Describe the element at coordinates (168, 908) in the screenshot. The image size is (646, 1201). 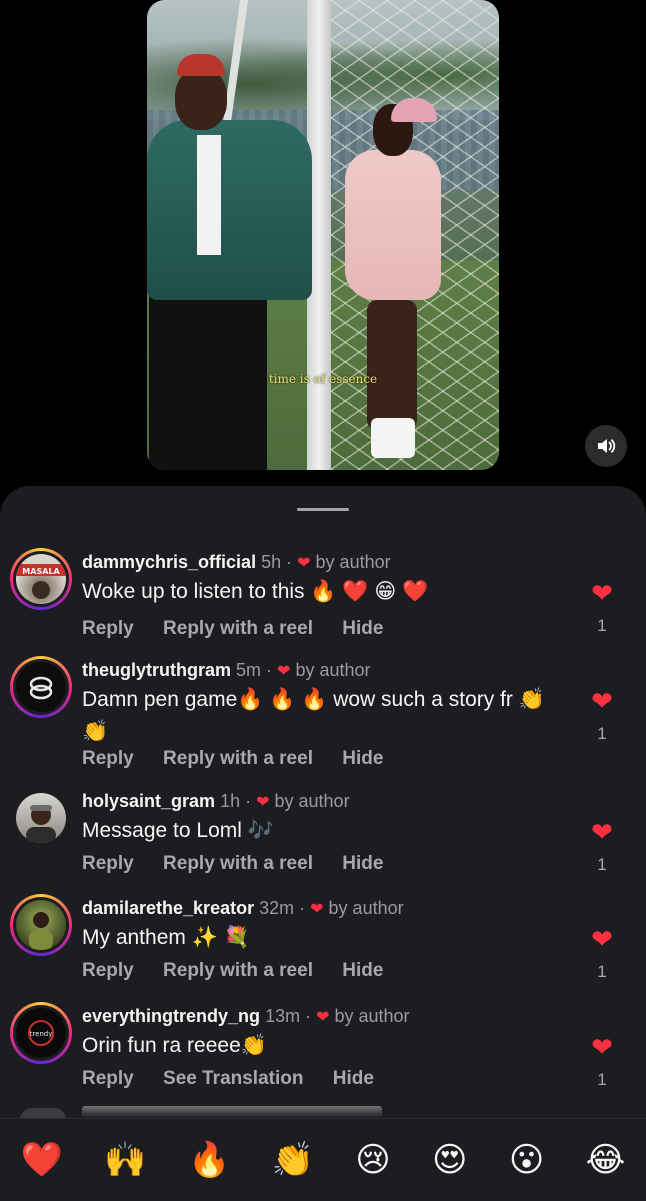
I see `comment-username: damilarethe_kreator` at that location.